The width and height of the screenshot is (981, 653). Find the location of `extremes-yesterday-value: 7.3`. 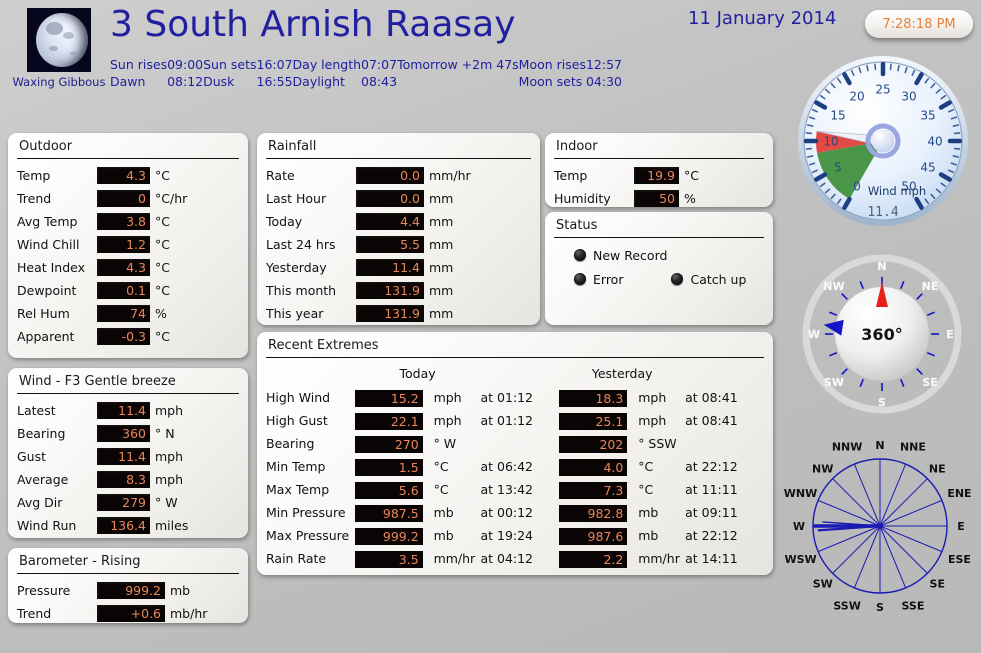

extremes-yesterday-value: 7.3 is located at coordinates (593, 490).